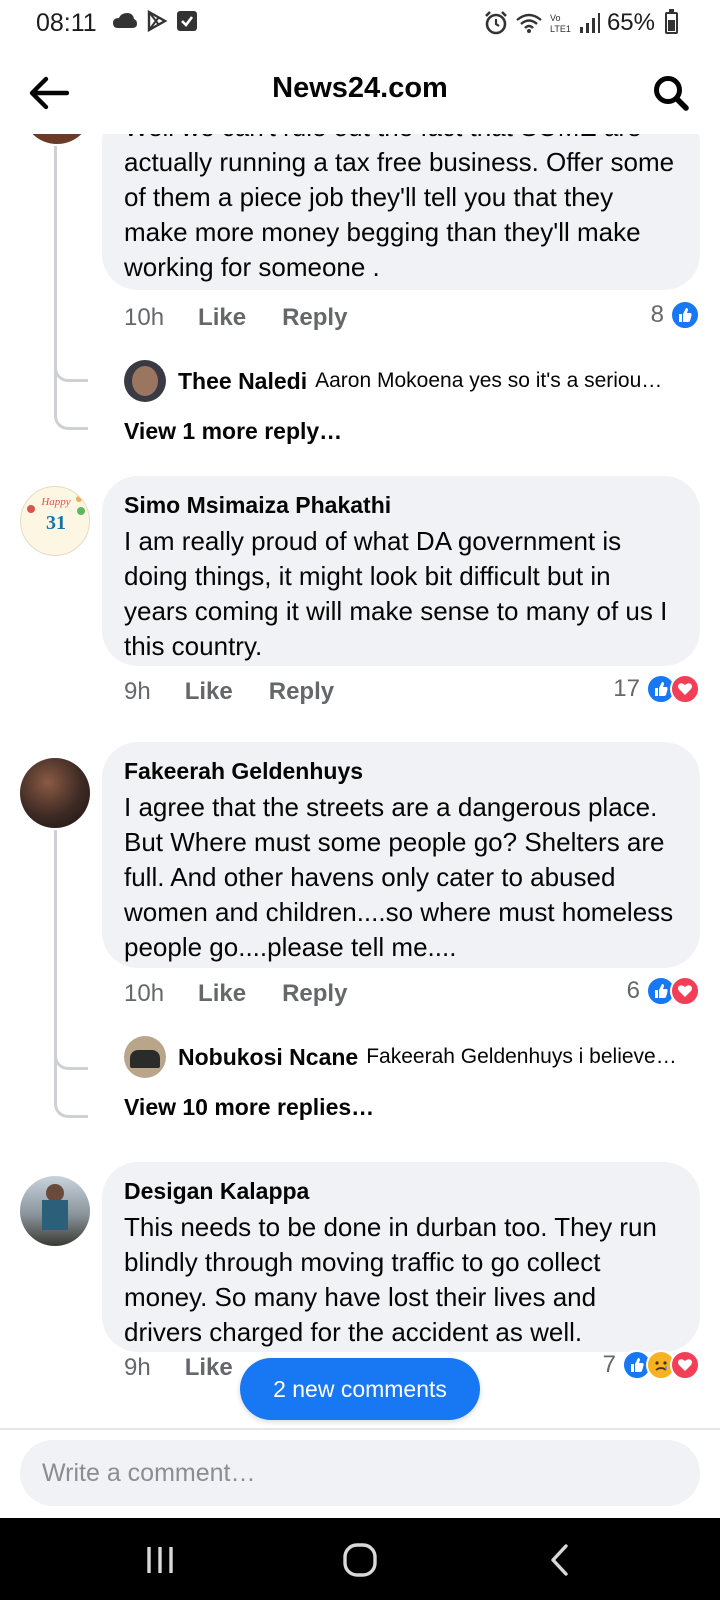  What do you see at coordinates (630, 22) in the screenshot?
I see `battery-percent: 65%` at bounding box center [630, 22].